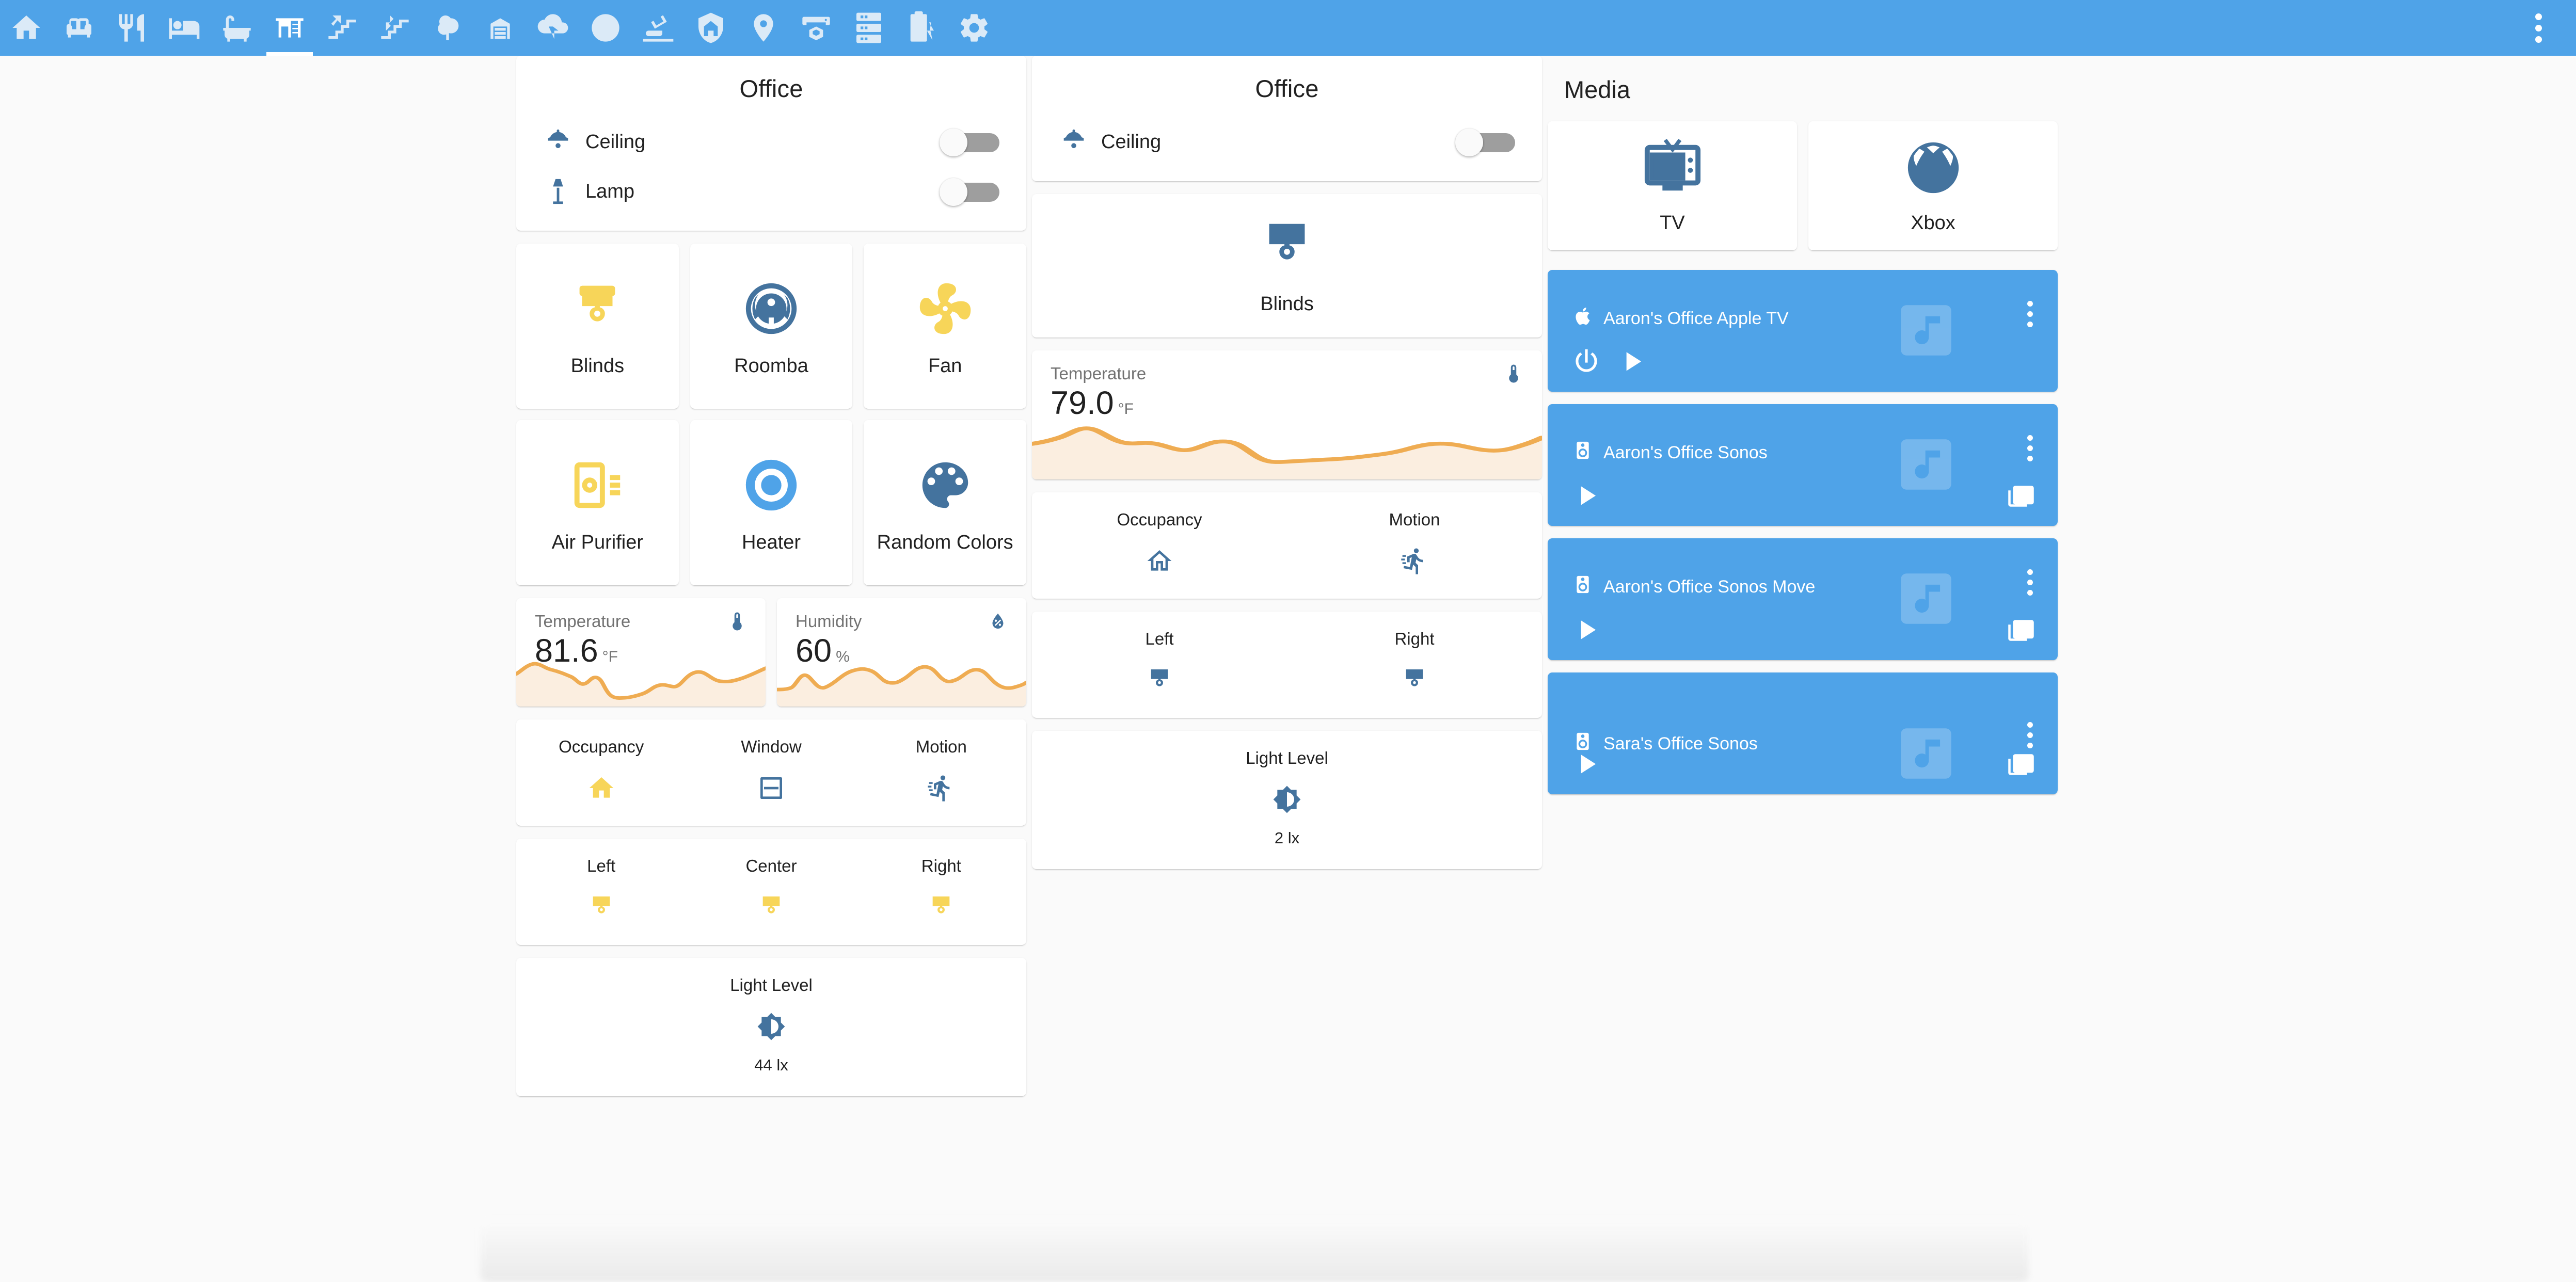  Describe the element at coordinates (868, 28) in the screenshot. I see `tab-server` at that location.